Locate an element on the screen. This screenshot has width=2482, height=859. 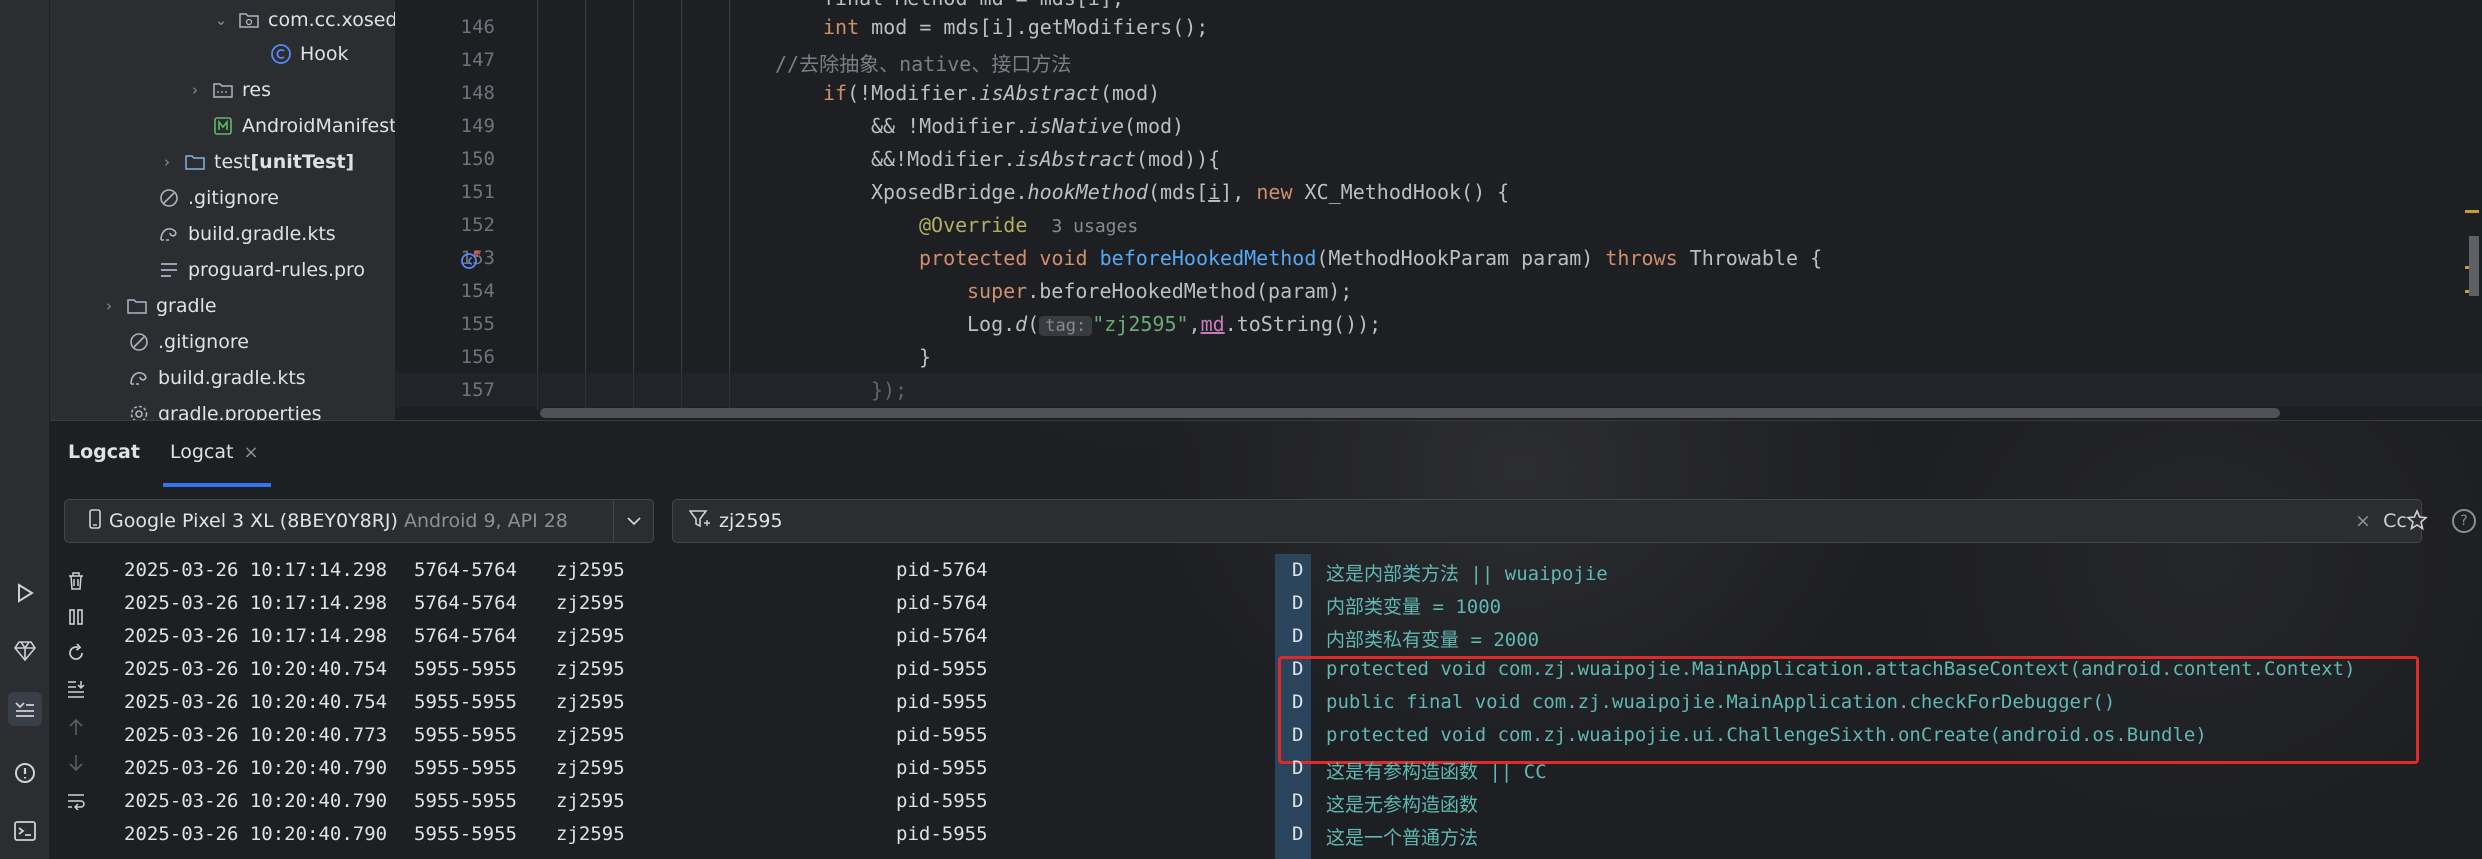
terminal-icon is located at coordinates (25, 831).